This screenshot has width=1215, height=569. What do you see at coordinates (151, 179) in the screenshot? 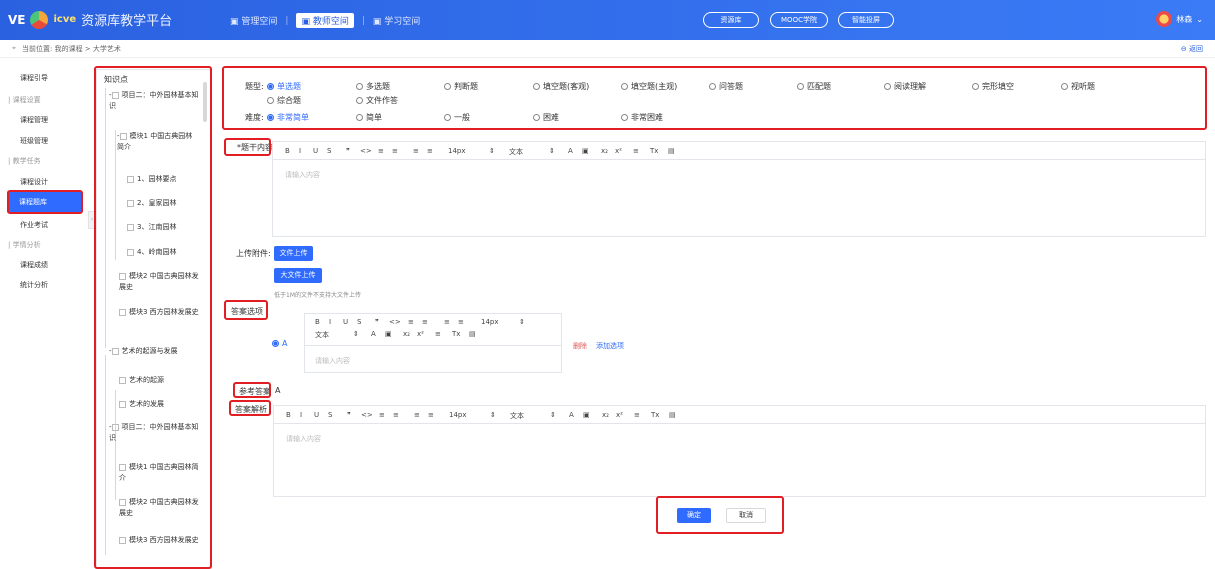
I see `tree-node: 1、园林要点` at bounding box center [151, 179].